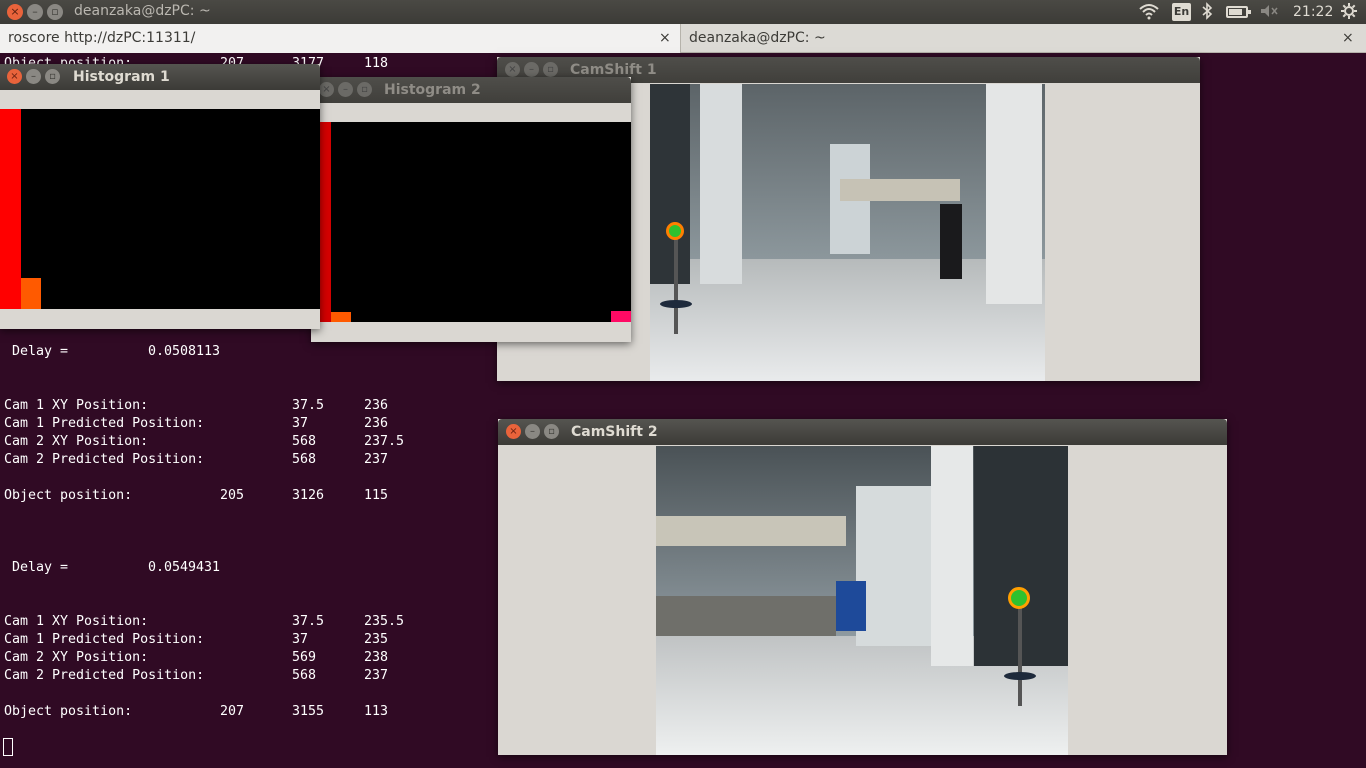 The image size is (1366, 768). Describe the element at coordinates (614, 432) in the screenshot. I see `window-title: CamShift 2` at that location.